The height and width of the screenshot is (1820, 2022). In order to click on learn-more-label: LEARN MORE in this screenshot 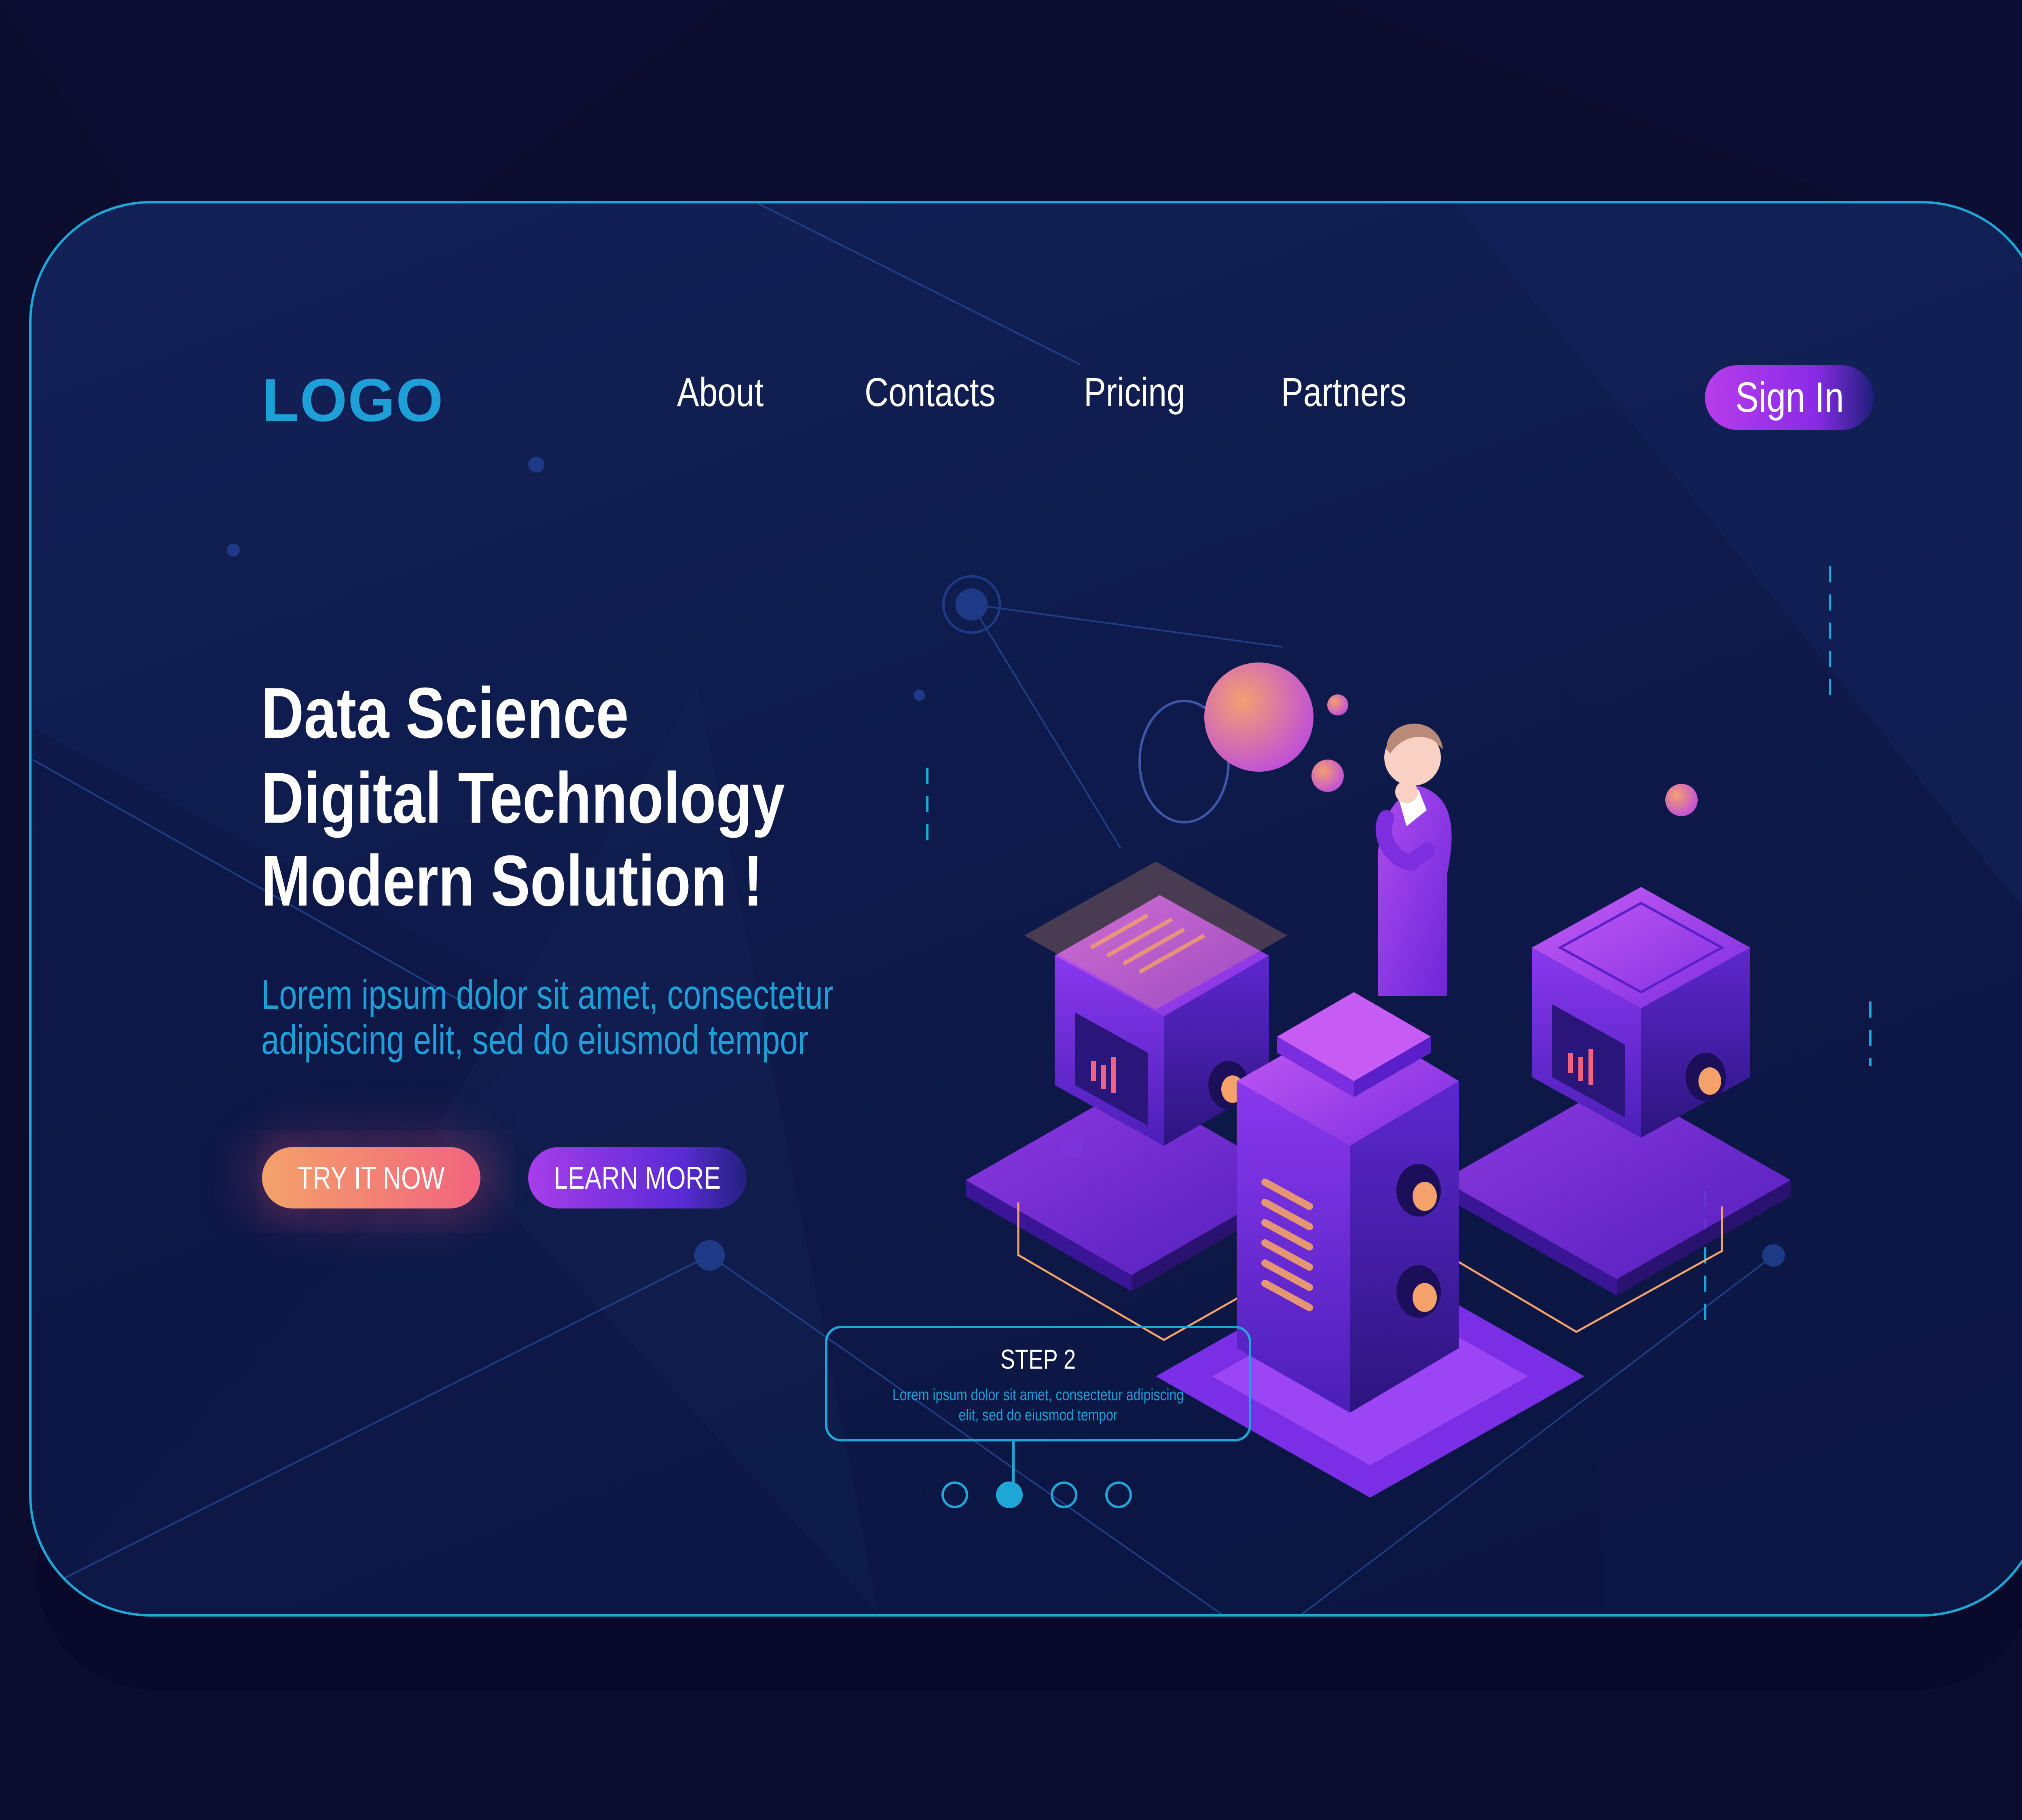, I will do `click(637, 1178)`.